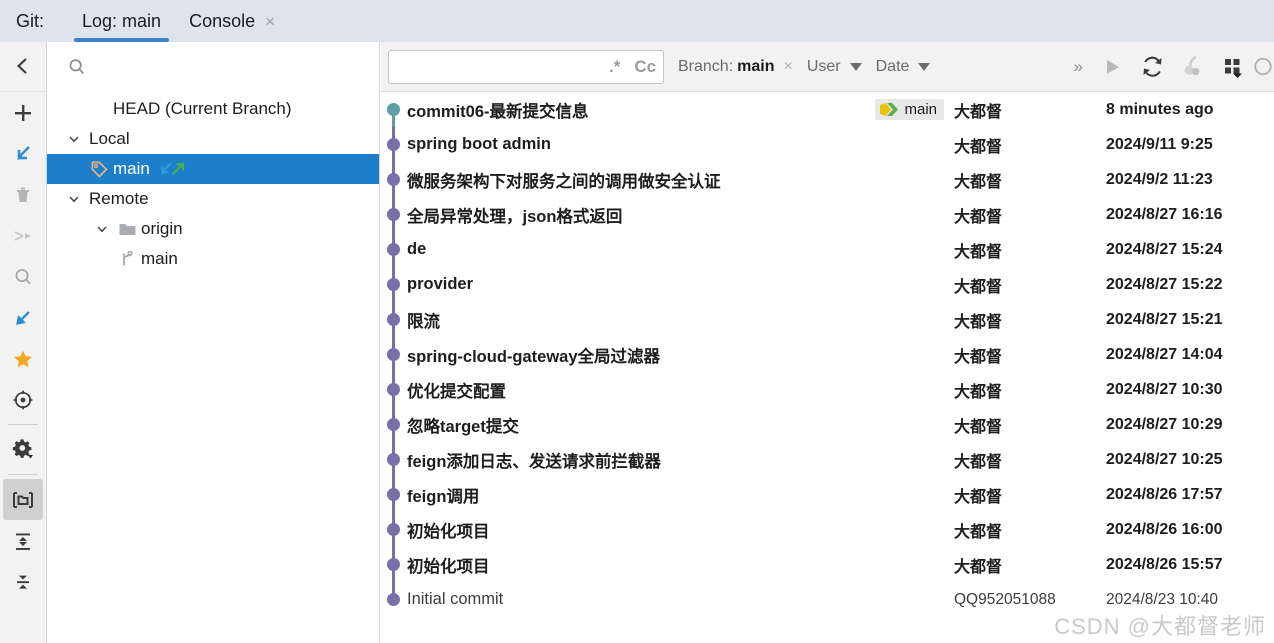  What do you see at coordinates (827, 214) in the screenshot?
I see `commit-row: 全局异常处理，json格式返回 大都督 2024/8/27 16:16` at bounding box center [827, 214].